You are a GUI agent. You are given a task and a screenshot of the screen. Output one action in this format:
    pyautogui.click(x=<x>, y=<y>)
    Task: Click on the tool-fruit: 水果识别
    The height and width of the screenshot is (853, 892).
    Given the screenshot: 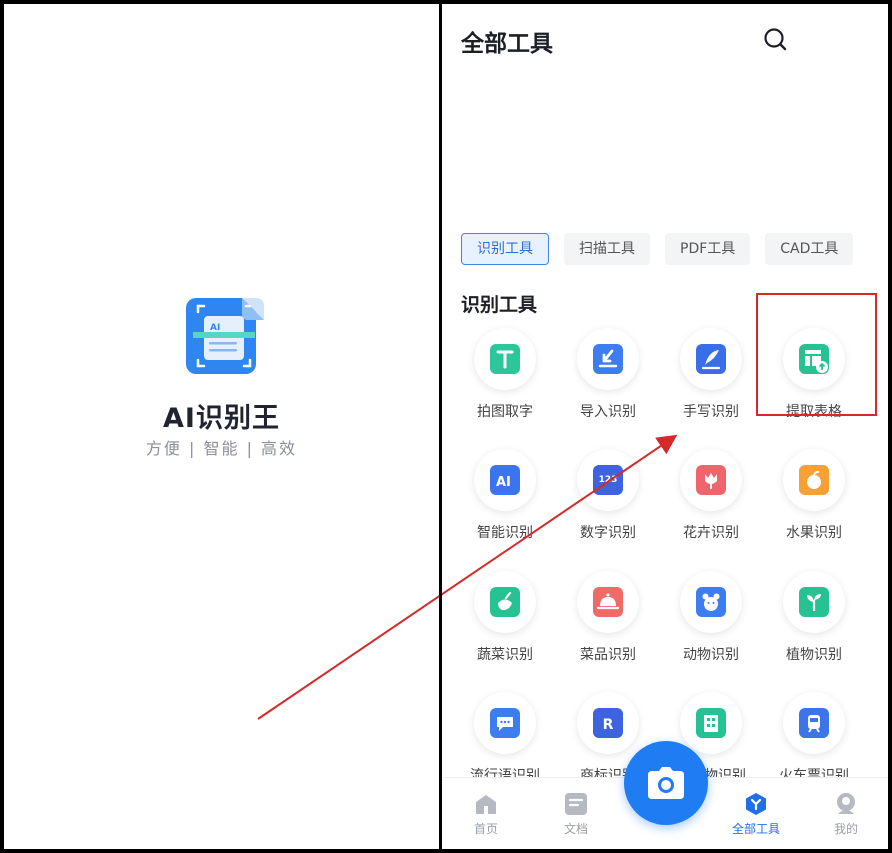 What is the action you would take?
    pyautogui.click(x=814, y=502)
    